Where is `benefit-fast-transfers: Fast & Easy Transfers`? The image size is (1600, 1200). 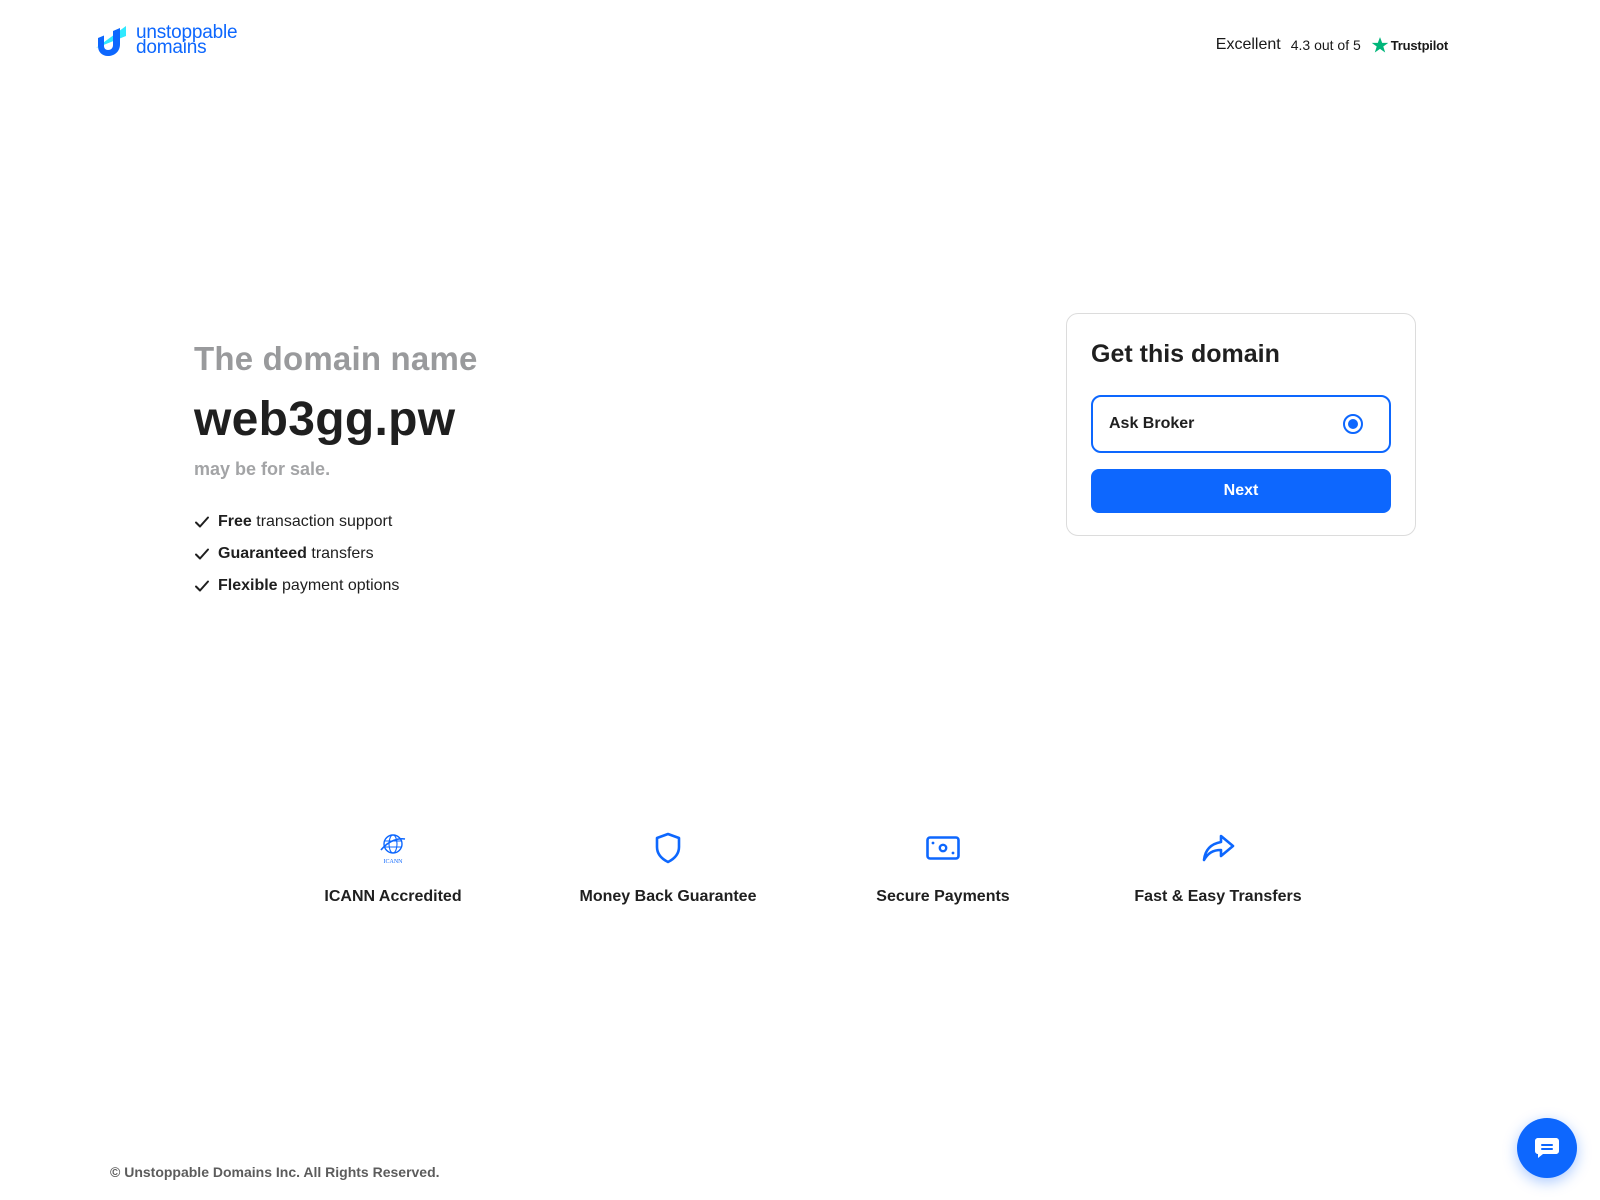
benefit-fast-transfers: Fast & Easy Transfers is located at coordinates (1218, 868).